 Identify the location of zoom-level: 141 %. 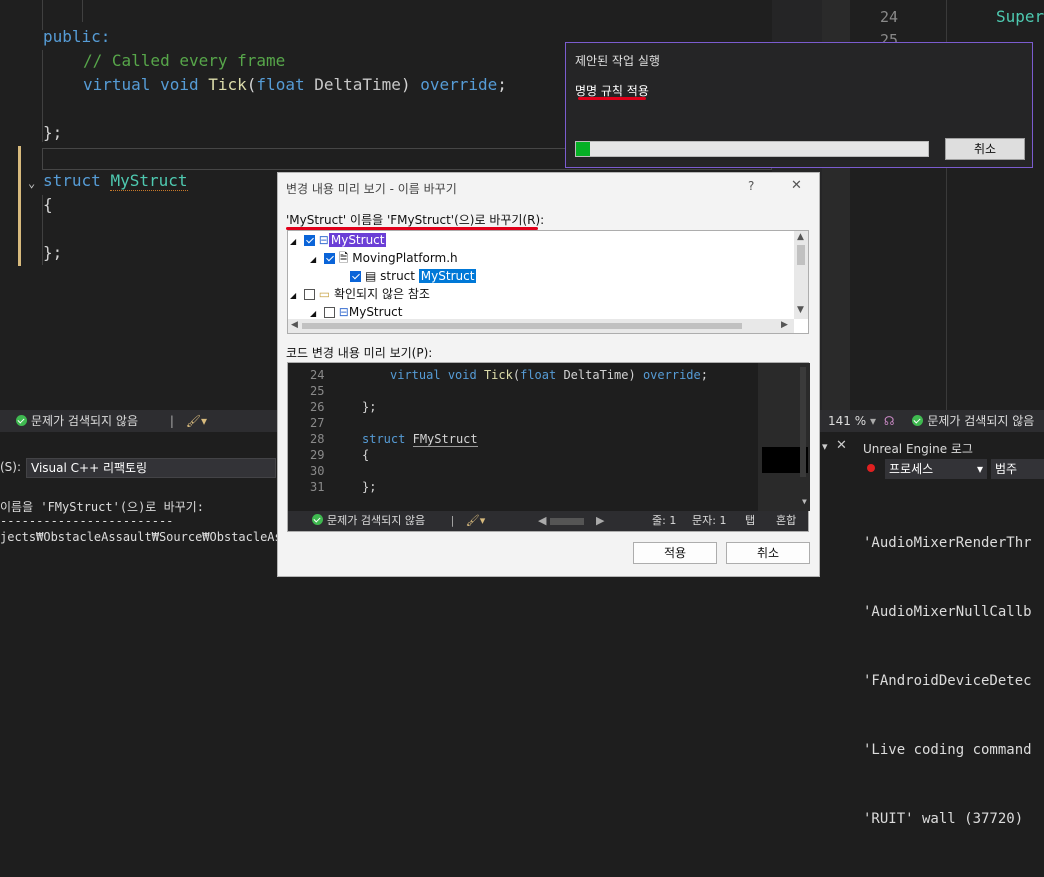
(847, 421).